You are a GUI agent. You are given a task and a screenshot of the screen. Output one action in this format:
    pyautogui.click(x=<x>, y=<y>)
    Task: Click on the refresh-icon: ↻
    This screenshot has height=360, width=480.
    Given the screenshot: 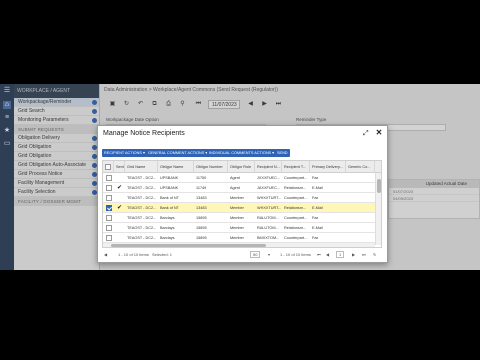 What is the action you would take?
    pyautogui.click(x=374, y=255)
    